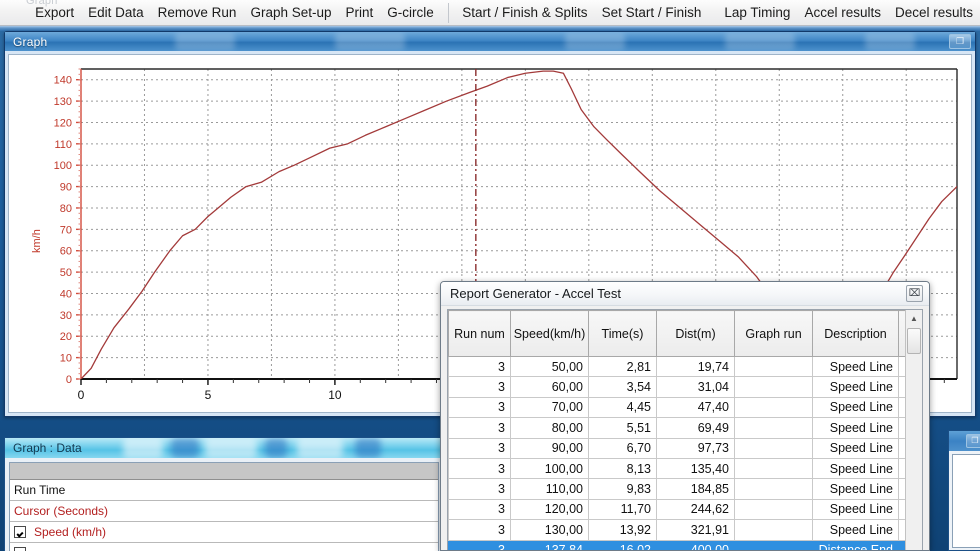  Describe the element at coordinates (622, 333) in the screenshot. I see `column-header-time: Time(s)` at that location.